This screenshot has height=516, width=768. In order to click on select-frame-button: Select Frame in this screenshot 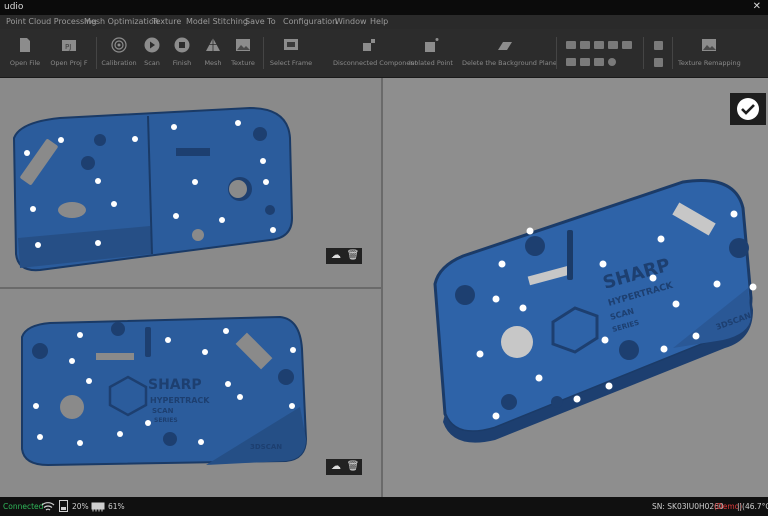, I will do `click(291, 53)`.